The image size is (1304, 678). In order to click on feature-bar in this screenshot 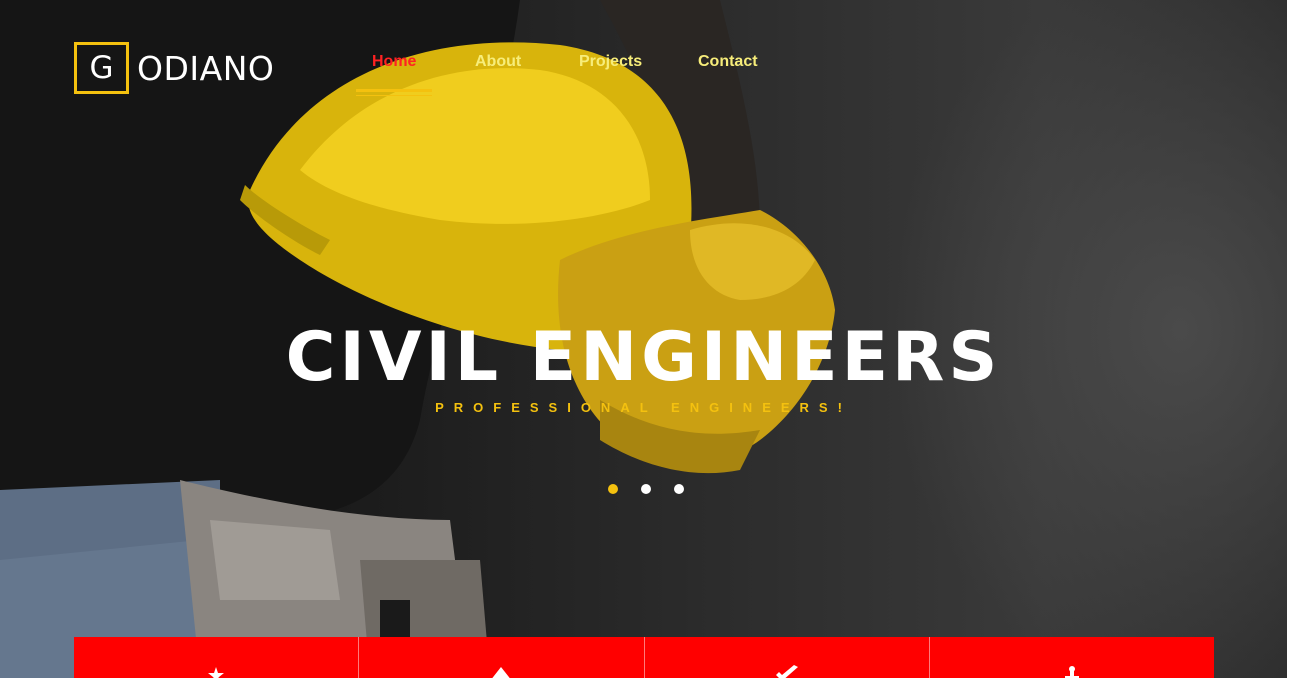, I will do `click(644, 657)`.